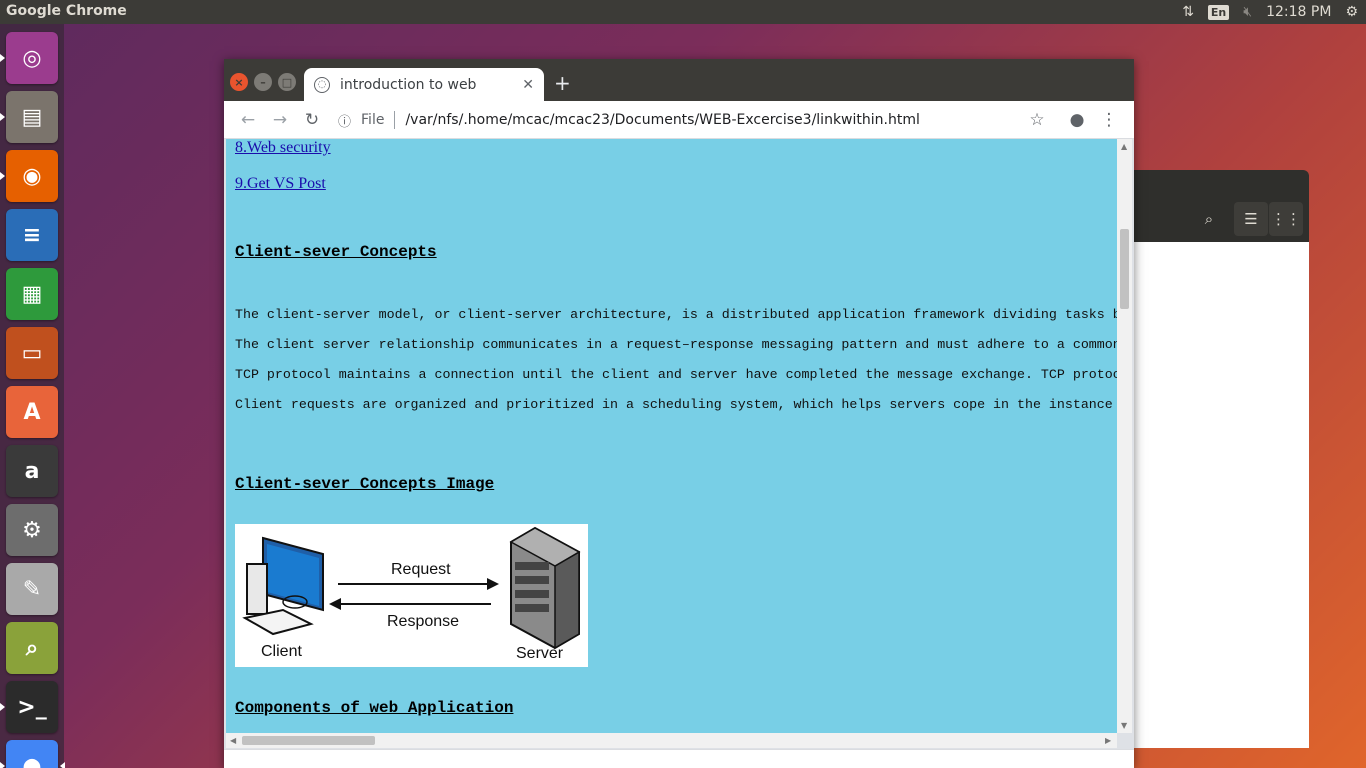 This screenshot has width=1366, height=768. Describe the element at coordinates (1124, 725) in the screenshot. I see `scroll-down-arrow-icon: ▼` at that location.